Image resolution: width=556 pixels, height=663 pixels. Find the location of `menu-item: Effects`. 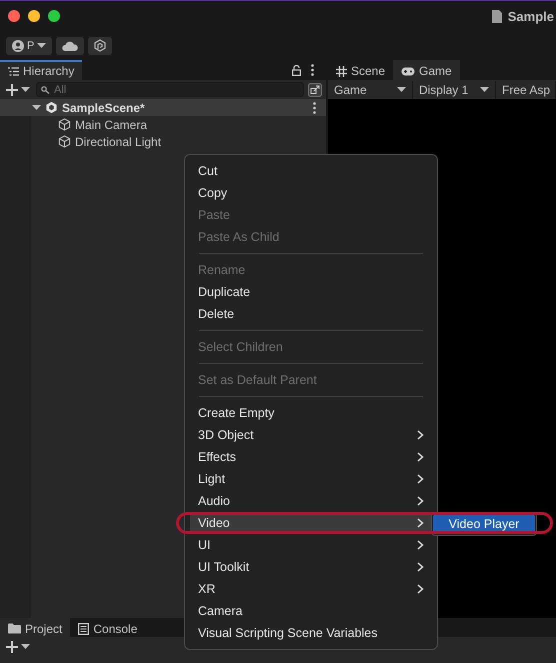

menu-item: Effects is located at coordinates (311, 457).